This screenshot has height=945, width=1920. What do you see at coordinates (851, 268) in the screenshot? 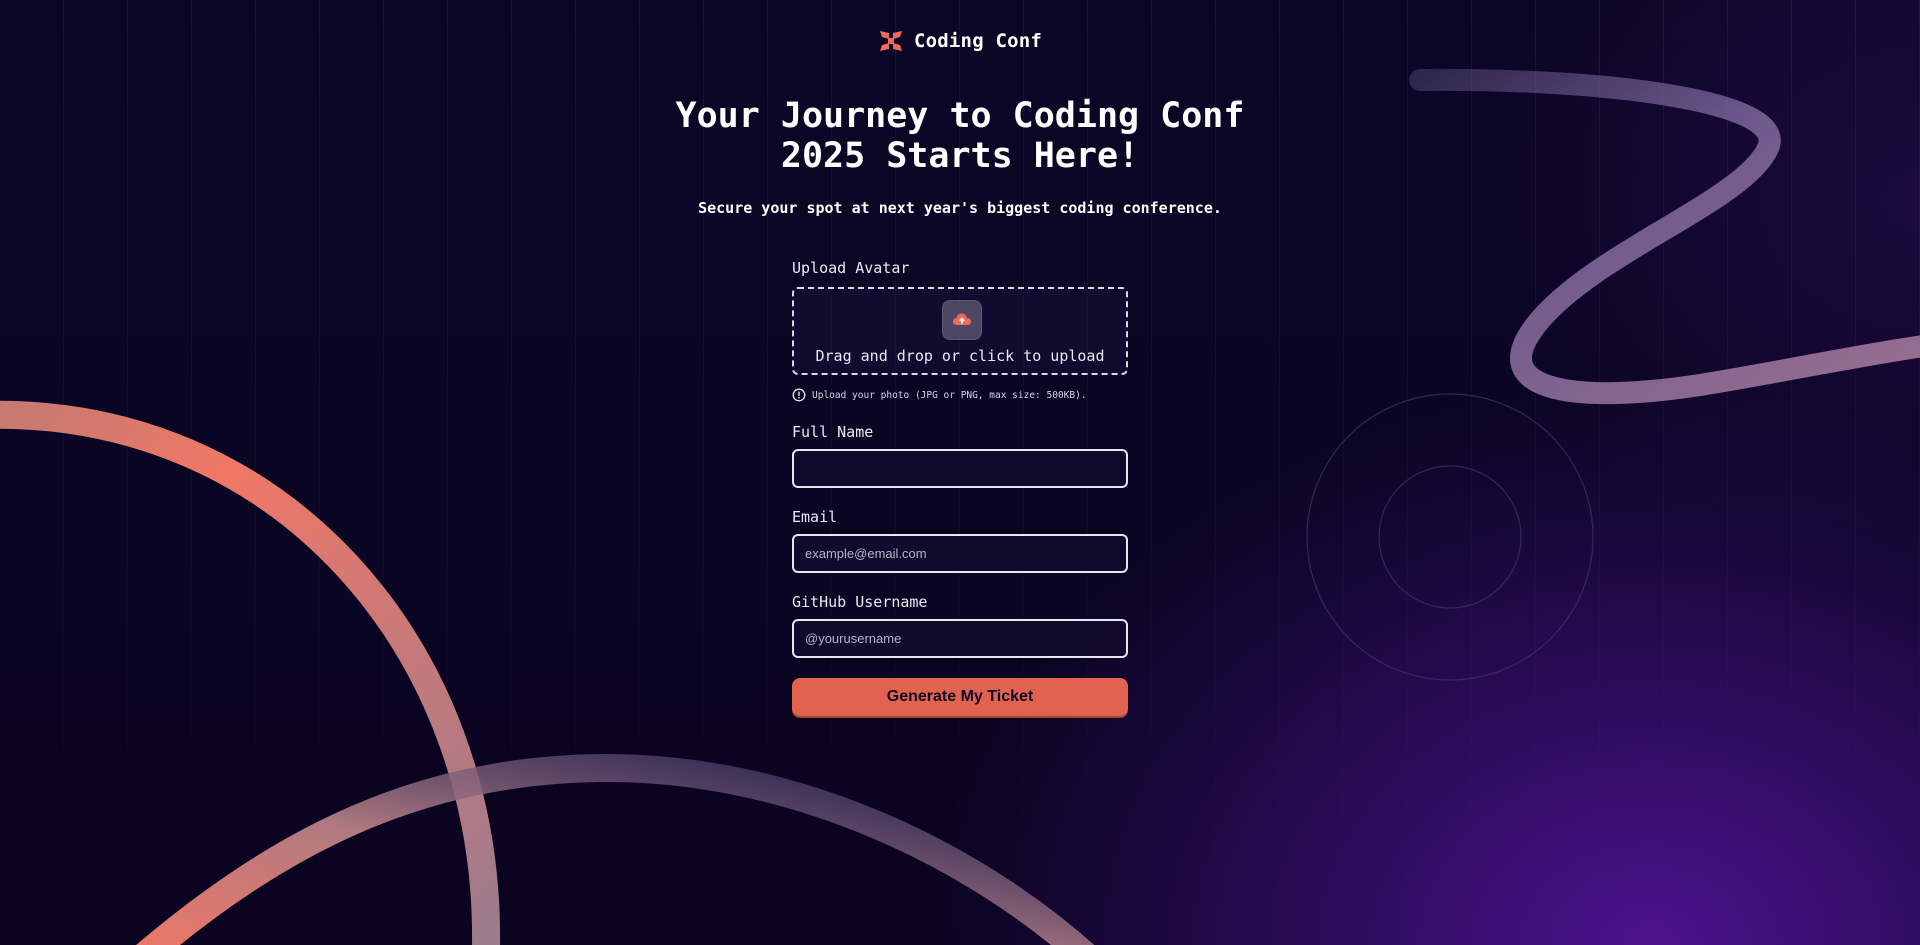
I see `upload-avatar-label: Upload Avatar` at bounding box center [851, 268].